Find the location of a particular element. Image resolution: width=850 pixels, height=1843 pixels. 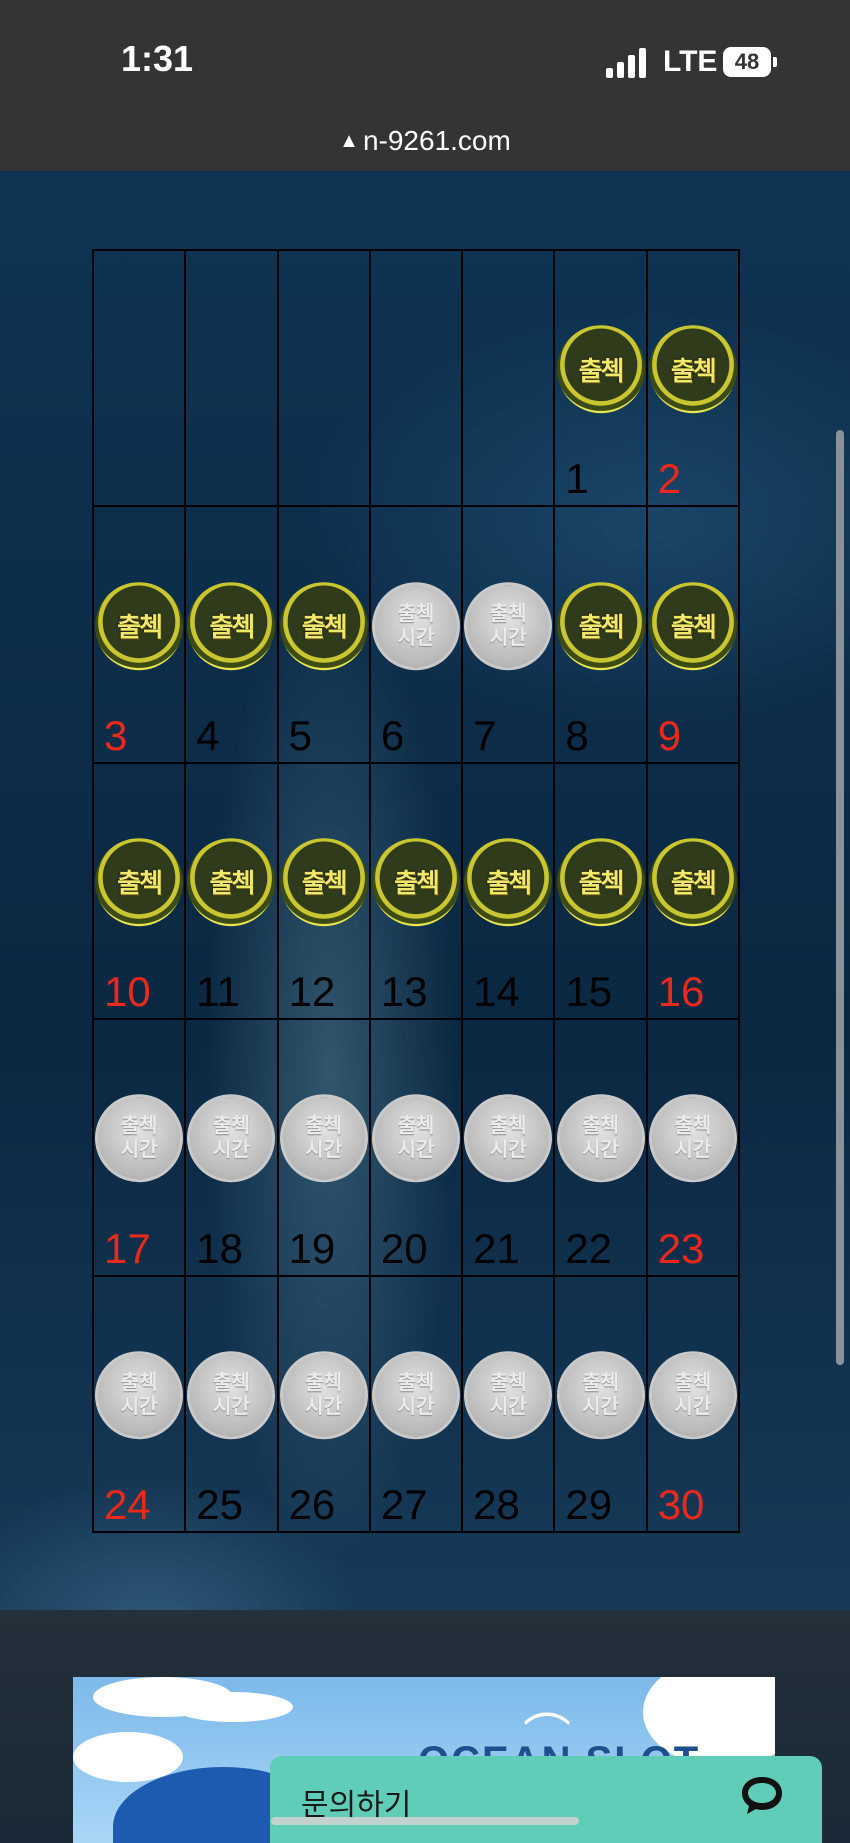

calendar-day-28: 출첵 시간 28 is located at coordinates (508, 1403).